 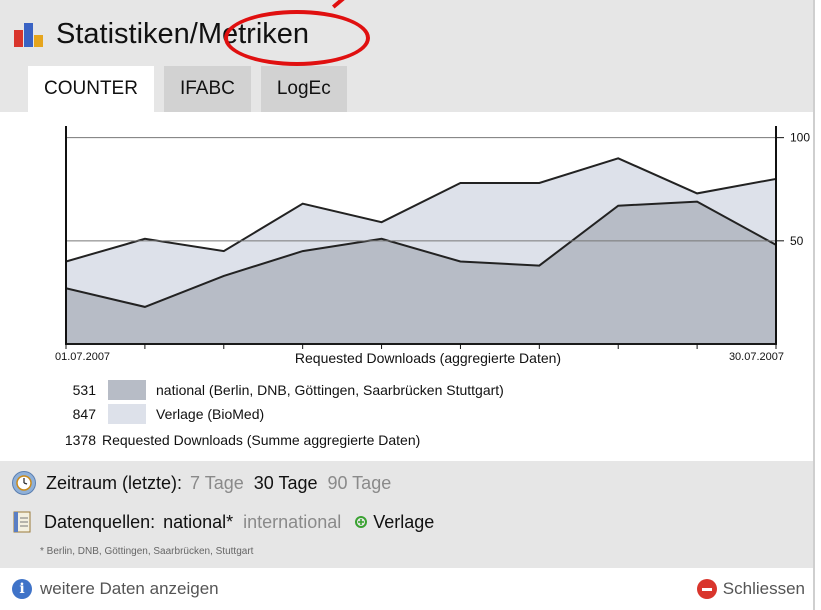 I want to click on tab-bar: COUNTER IFABC LogEc, so click(x=192, y=89).